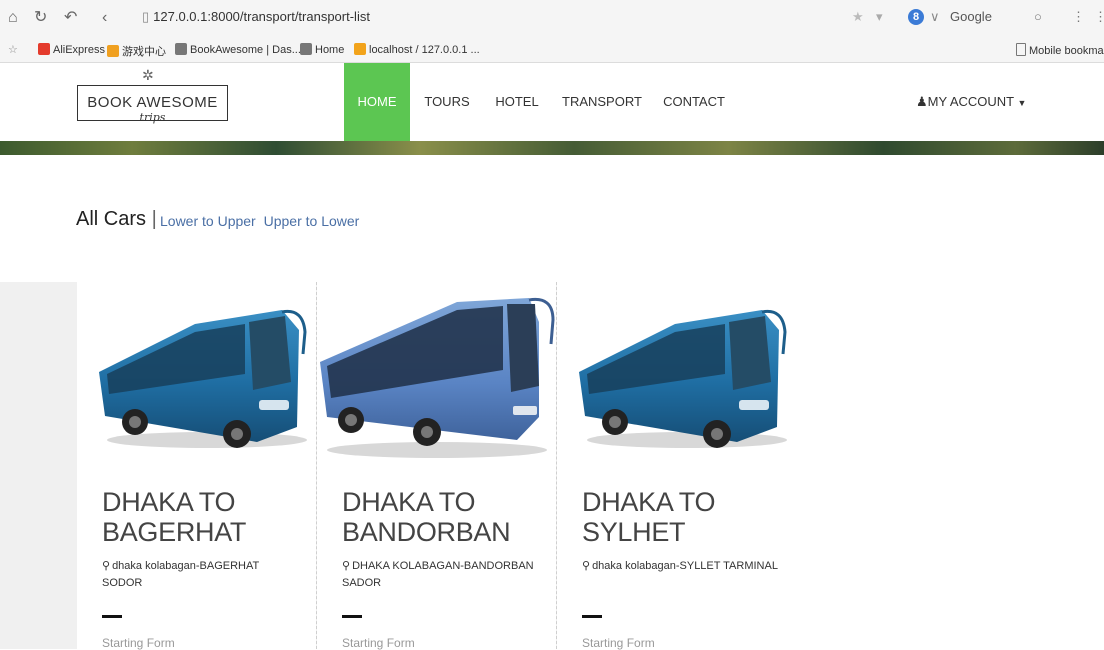  What do you see at coordinates (40, 18) in the screenshot?
I see `reload-icon: ↻` at bounding box center [40, 18].